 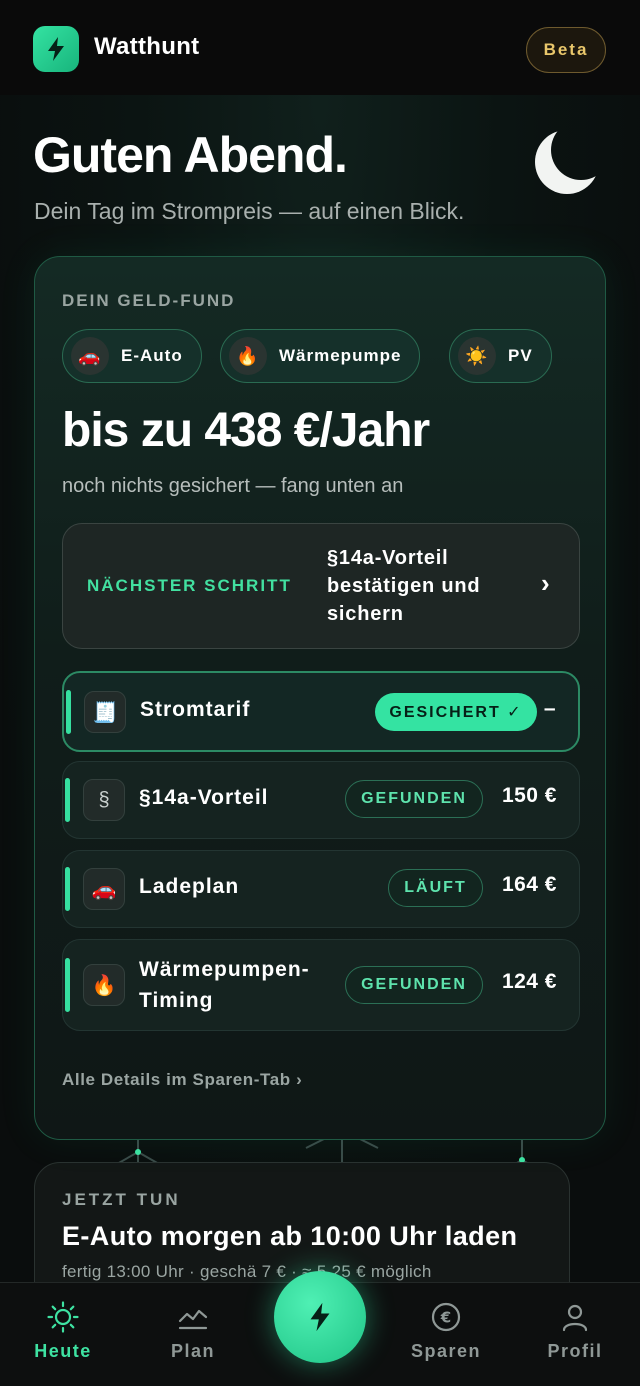 What do you see at coordinates (105, 712) in the screenshot?
I see `receipt-icon: 🧾` at bounding box center [105, 712].